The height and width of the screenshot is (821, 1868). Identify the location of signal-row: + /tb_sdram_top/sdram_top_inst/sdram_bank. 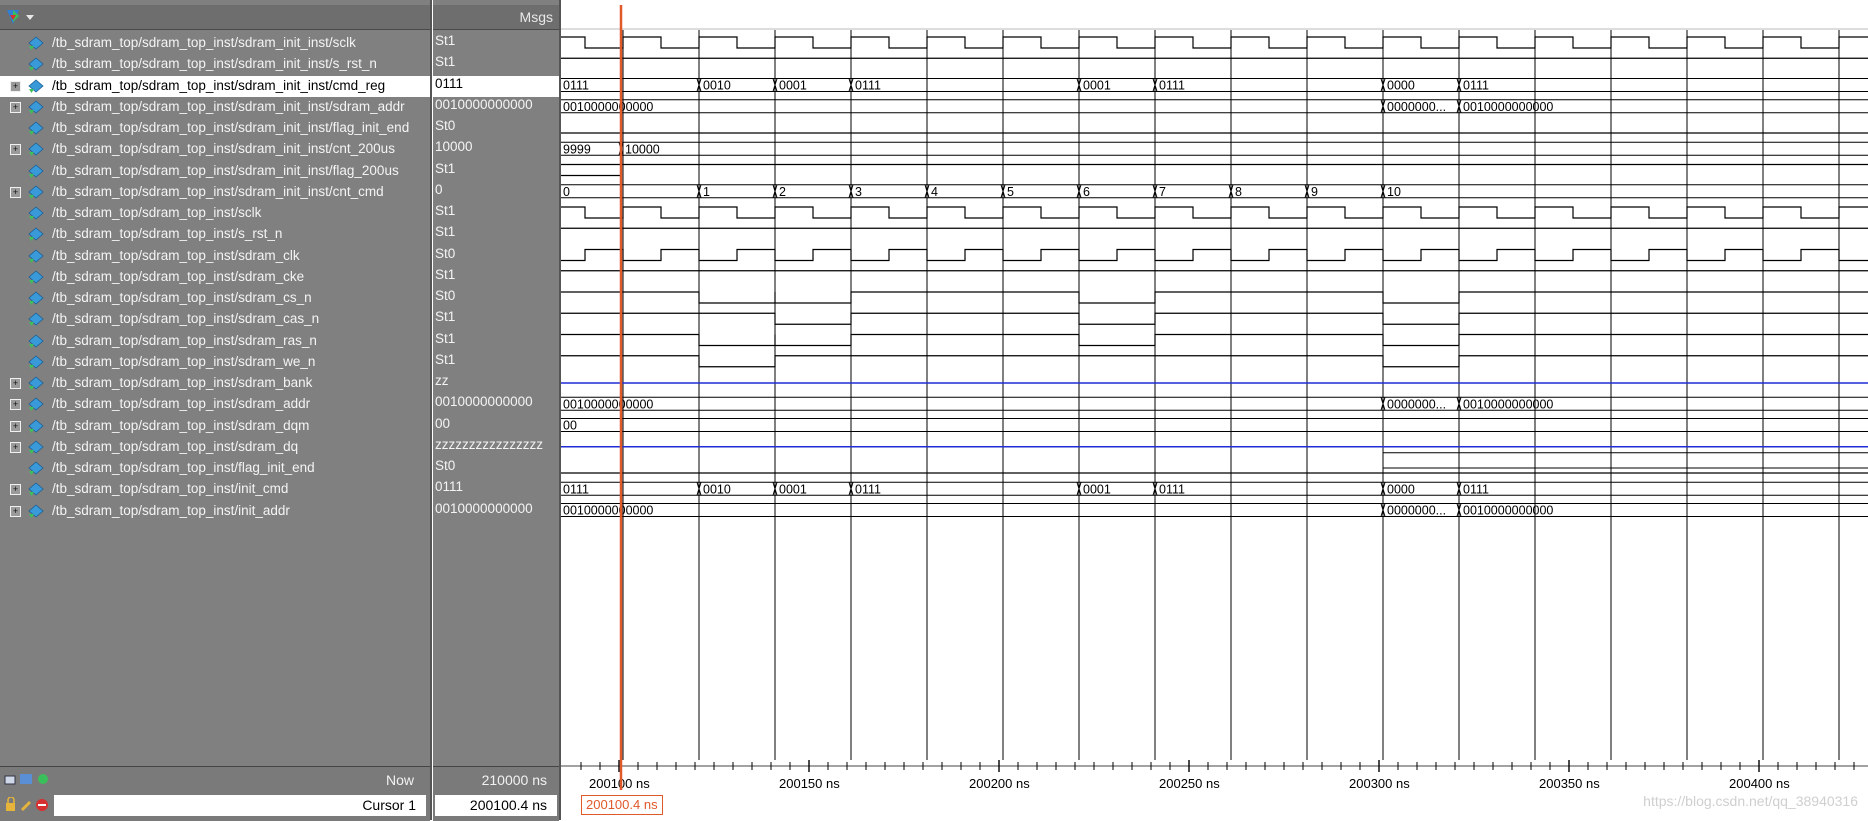
(215, 383).